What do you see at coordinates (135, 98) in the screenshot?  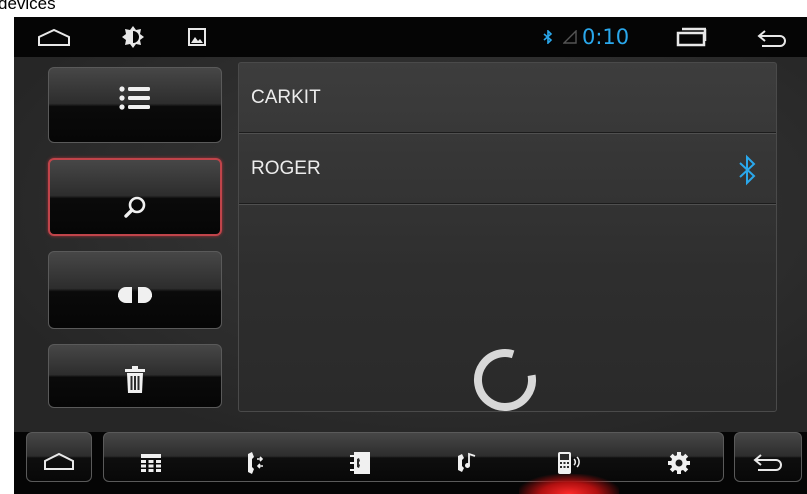 I see `list-icon` at bounding box center [135, 98].